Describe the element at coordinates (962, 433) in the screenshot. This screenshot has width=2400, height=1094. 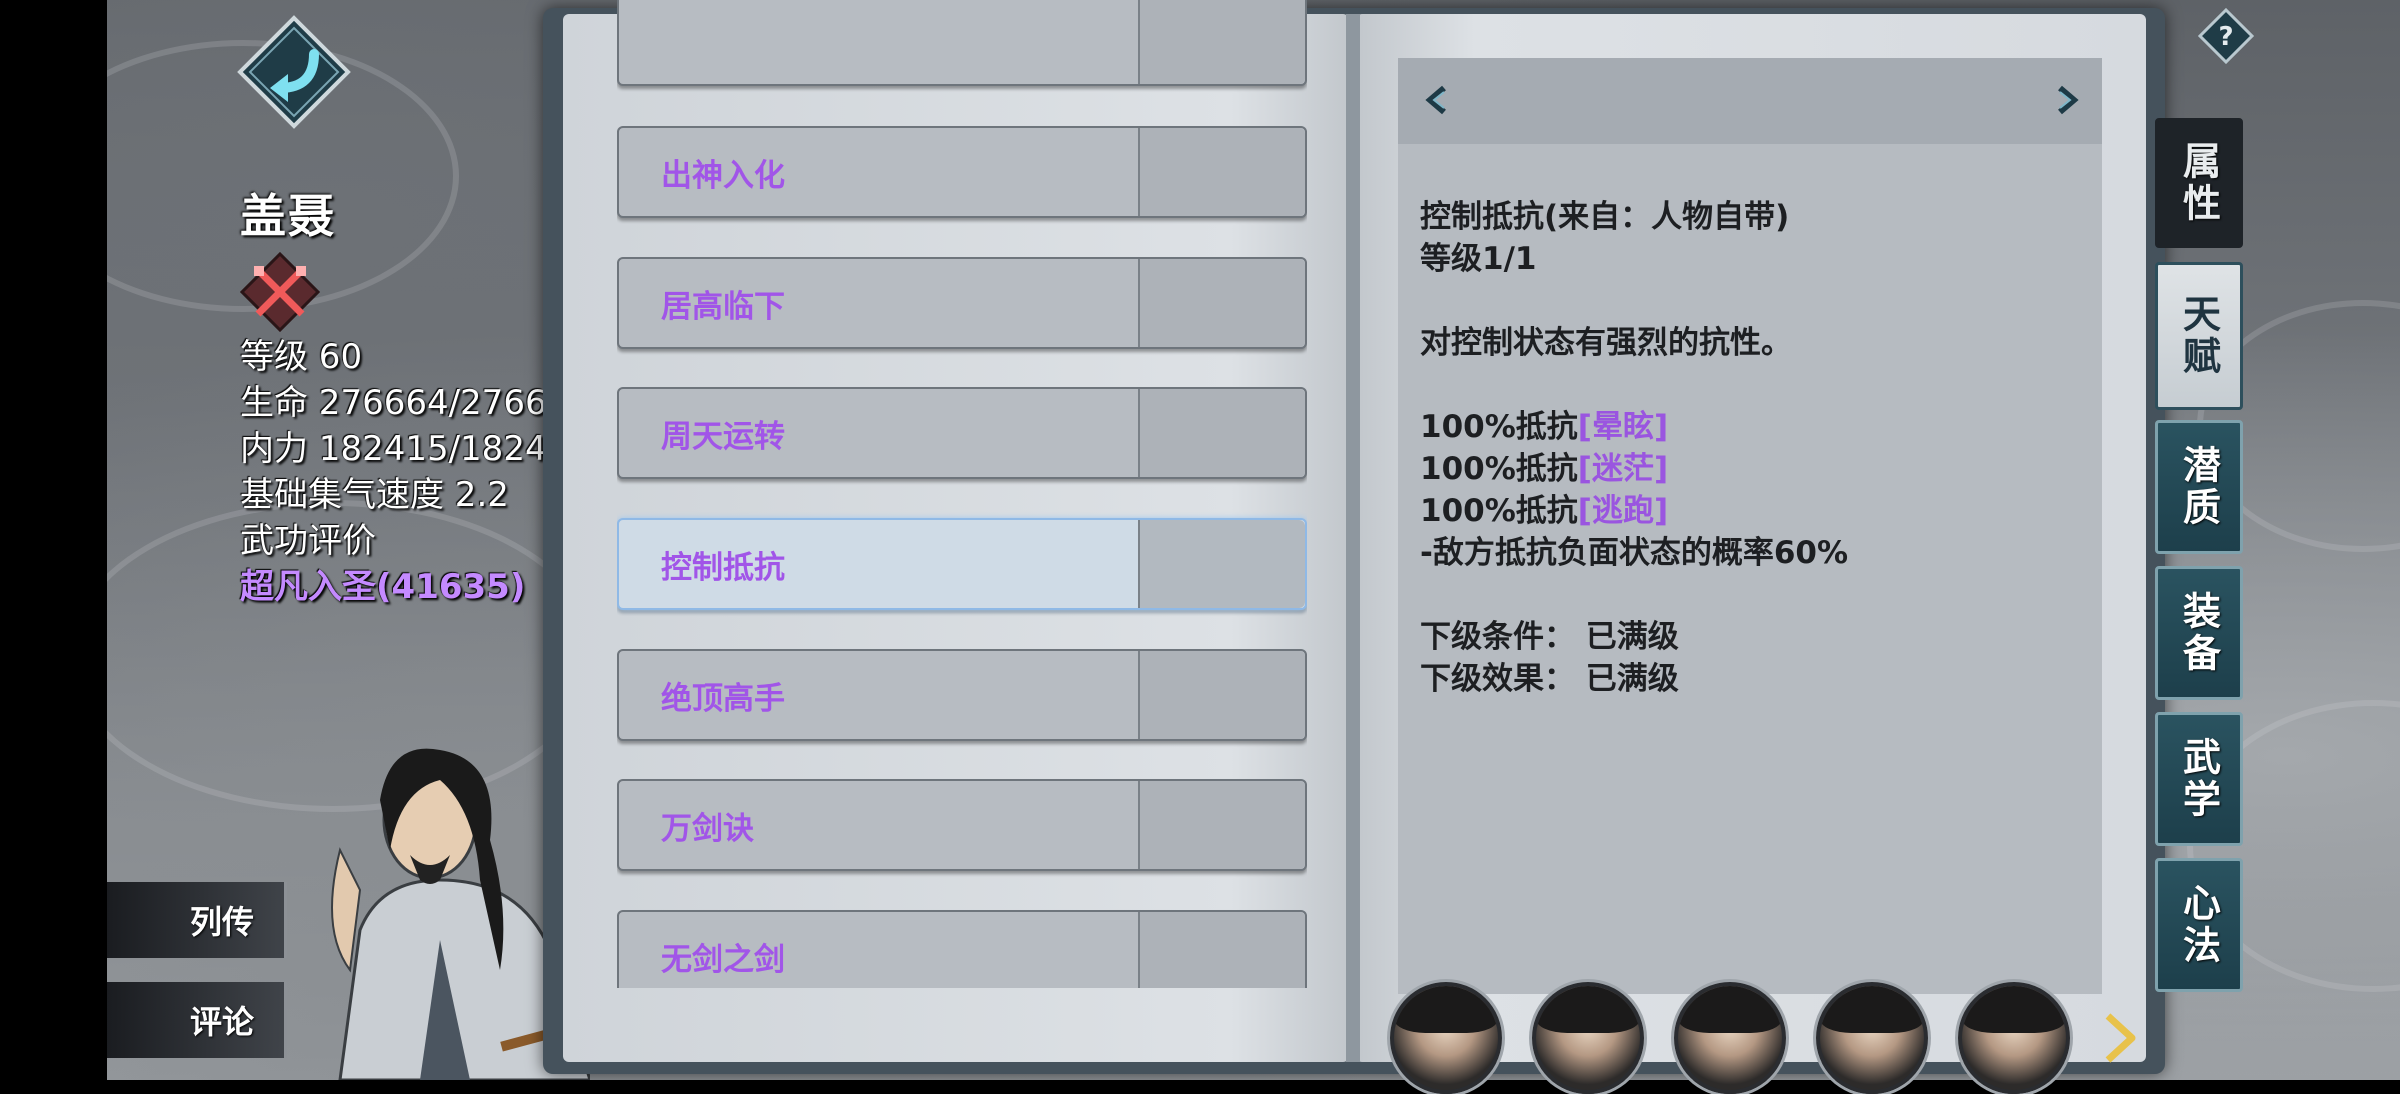
I see `skill-row: 周天运转` at that location.